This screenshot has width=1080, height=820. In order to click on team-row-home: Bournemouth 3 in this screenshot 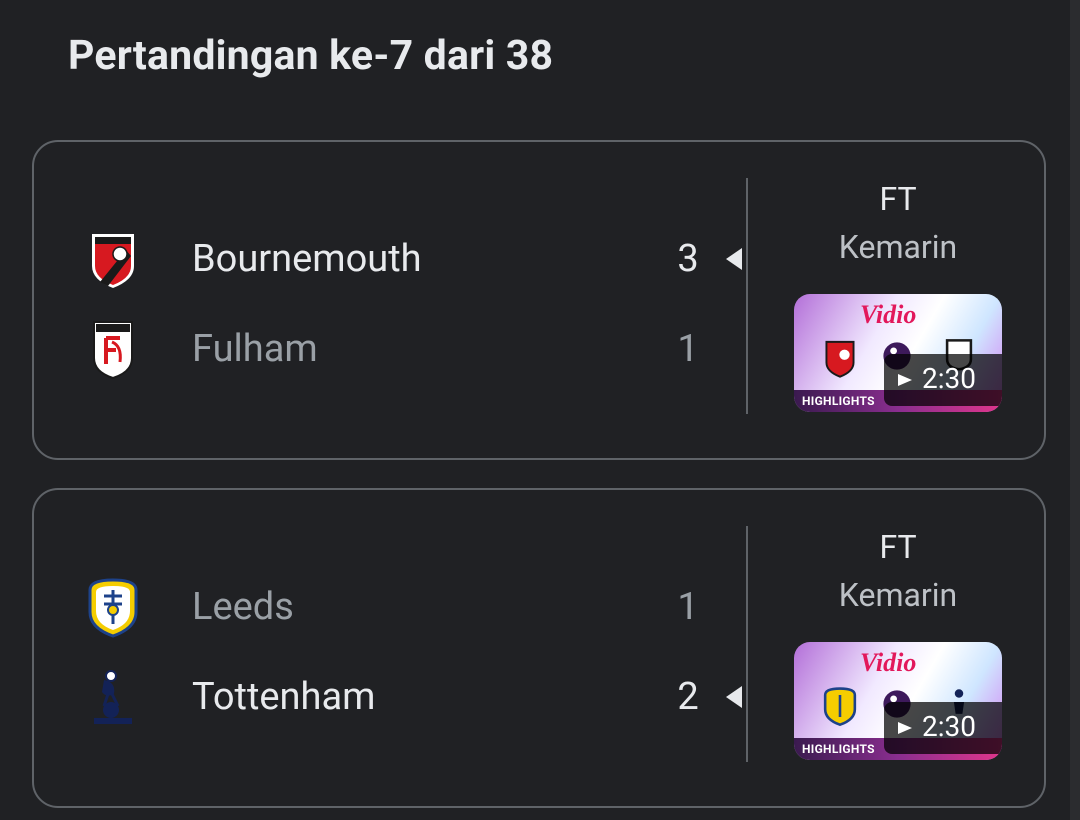, I will do `click(390, 259)`.